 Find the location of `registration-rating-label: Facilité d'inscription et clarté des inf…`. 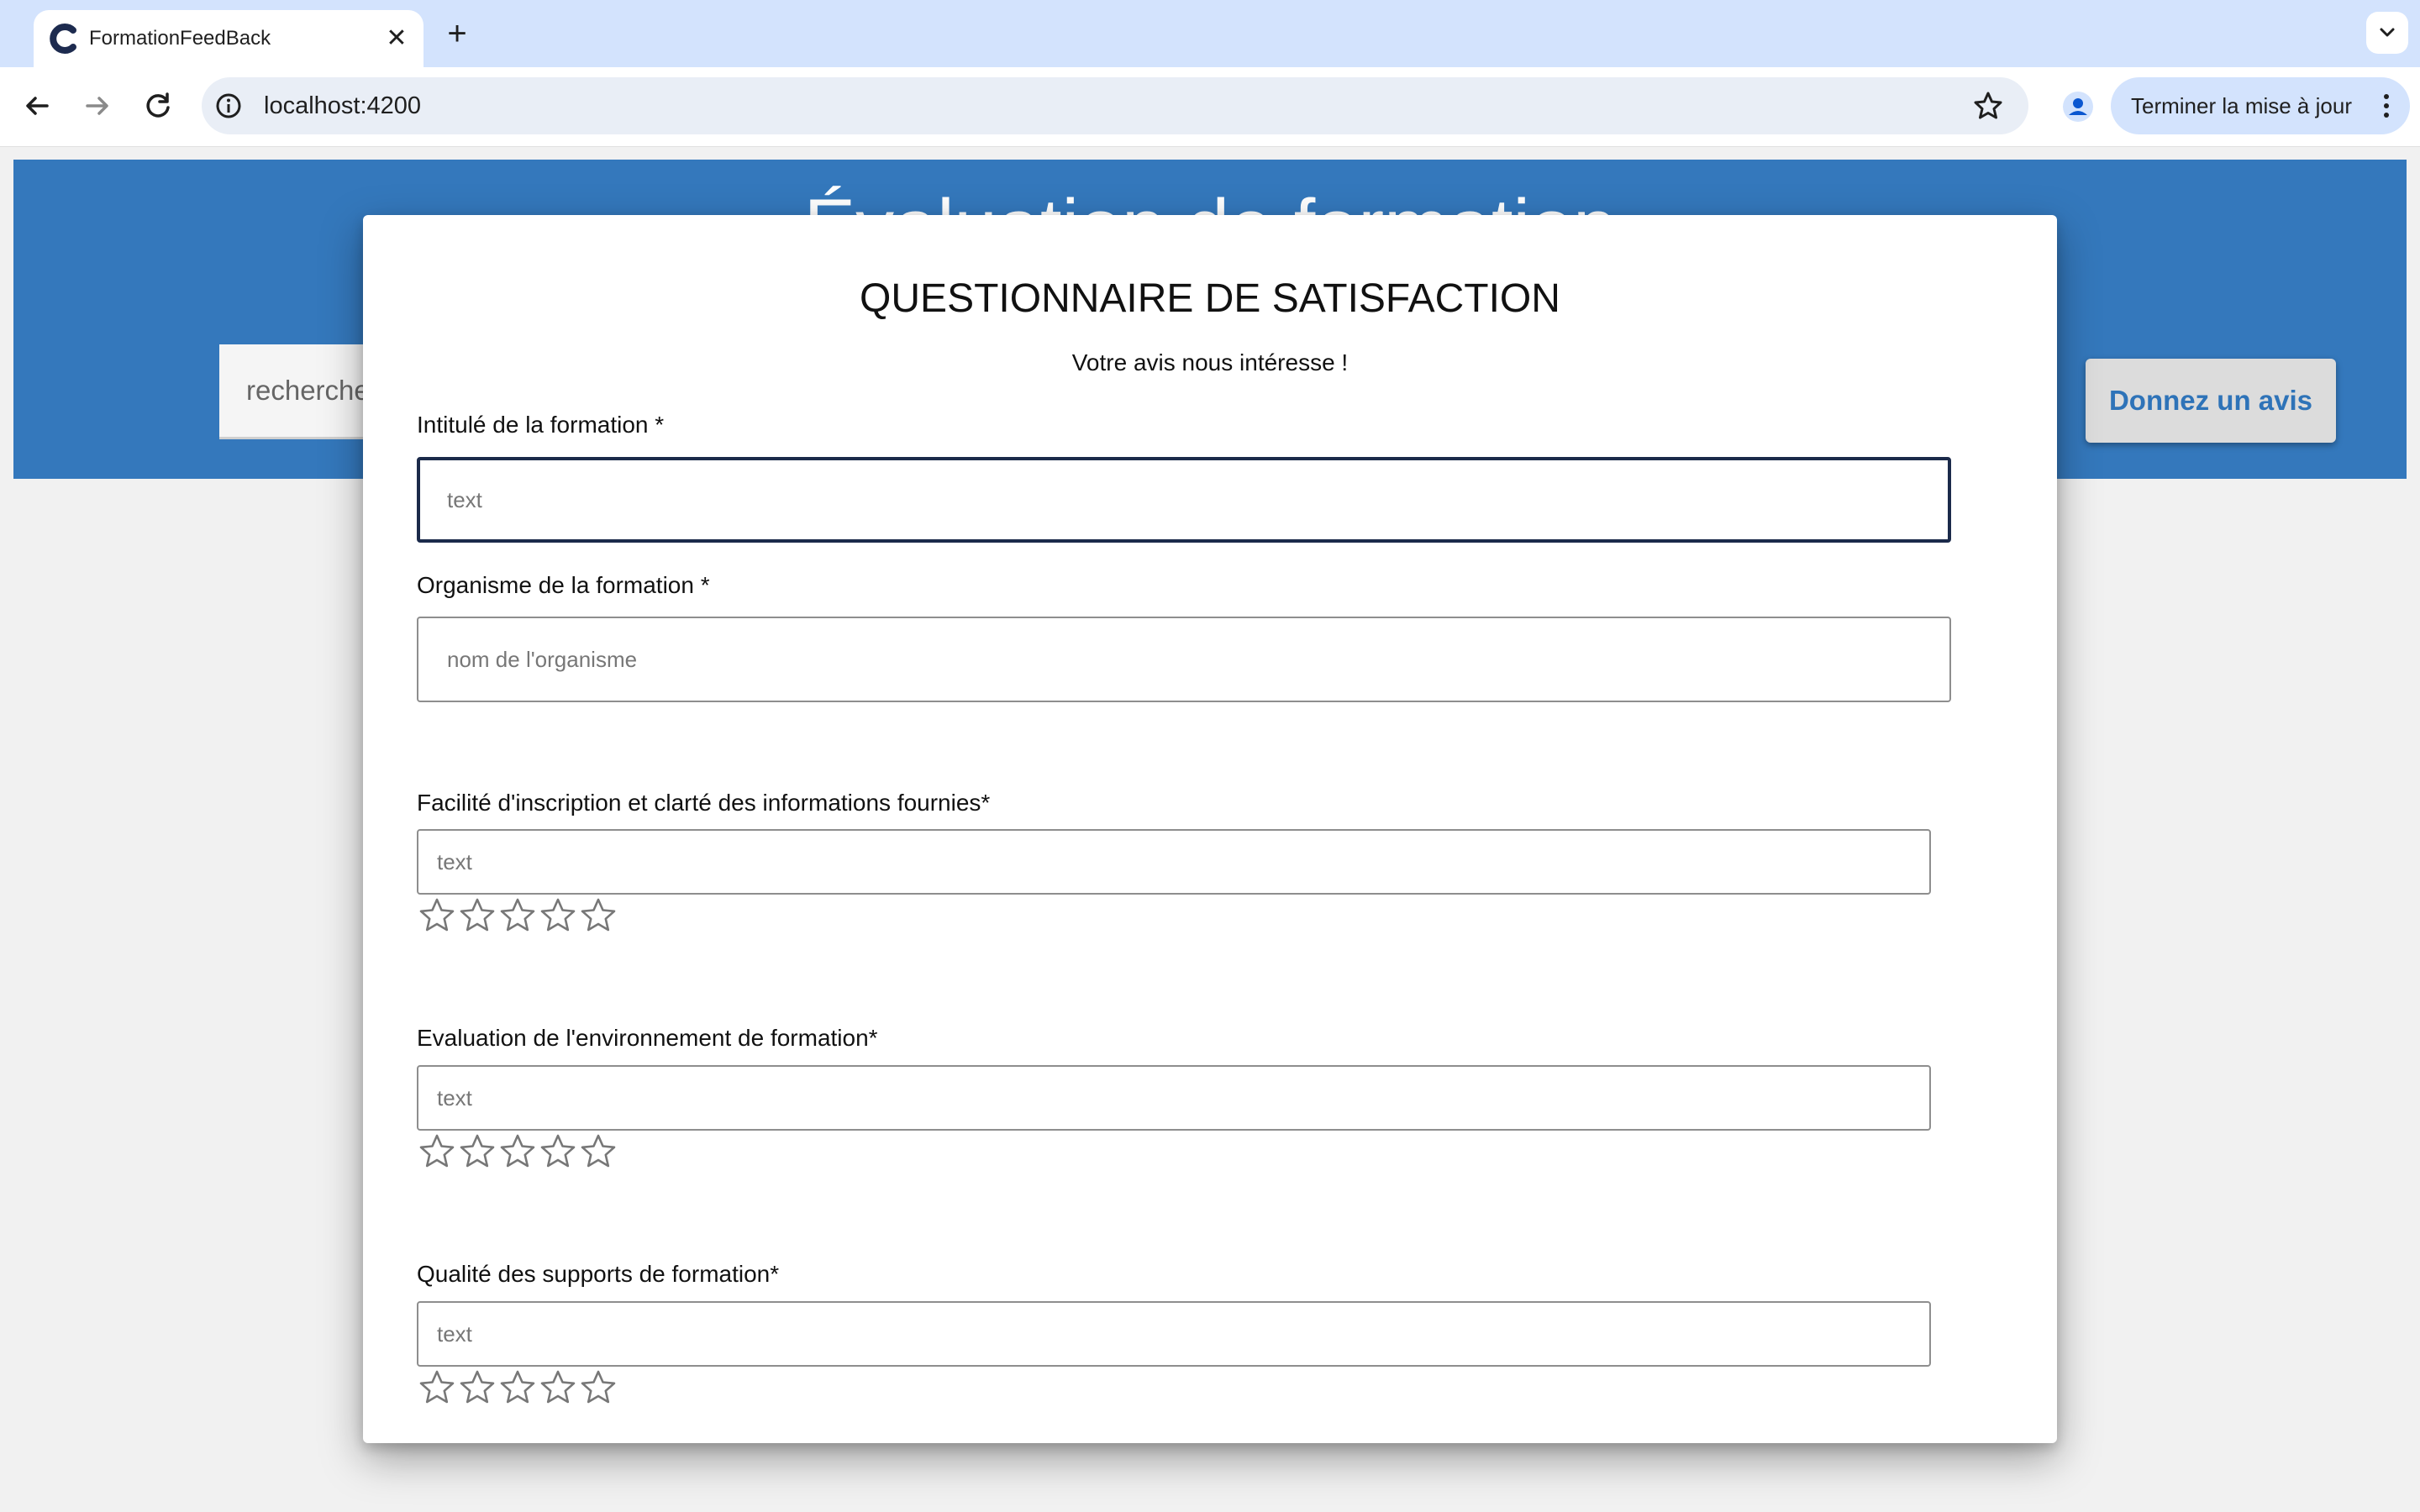

registration-rating-label: Facilité d'inscription et clarté des inf… is located at coordinates (704, 803).